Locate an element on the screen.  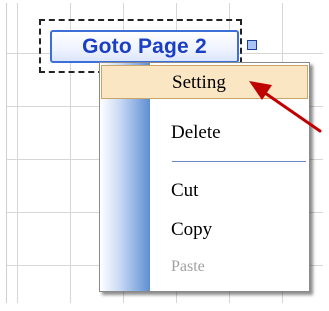
menu-item-copy: Copy is located at coordinates (204, 229).